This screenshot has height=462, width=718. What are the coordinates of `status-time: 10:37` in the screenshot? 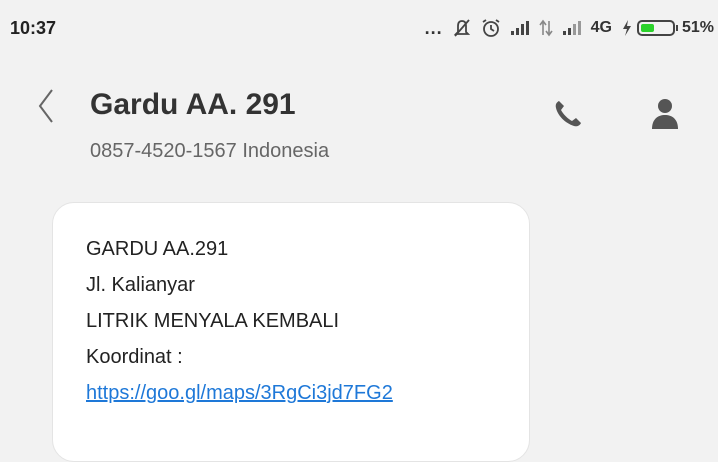 It's located at (33, 28).